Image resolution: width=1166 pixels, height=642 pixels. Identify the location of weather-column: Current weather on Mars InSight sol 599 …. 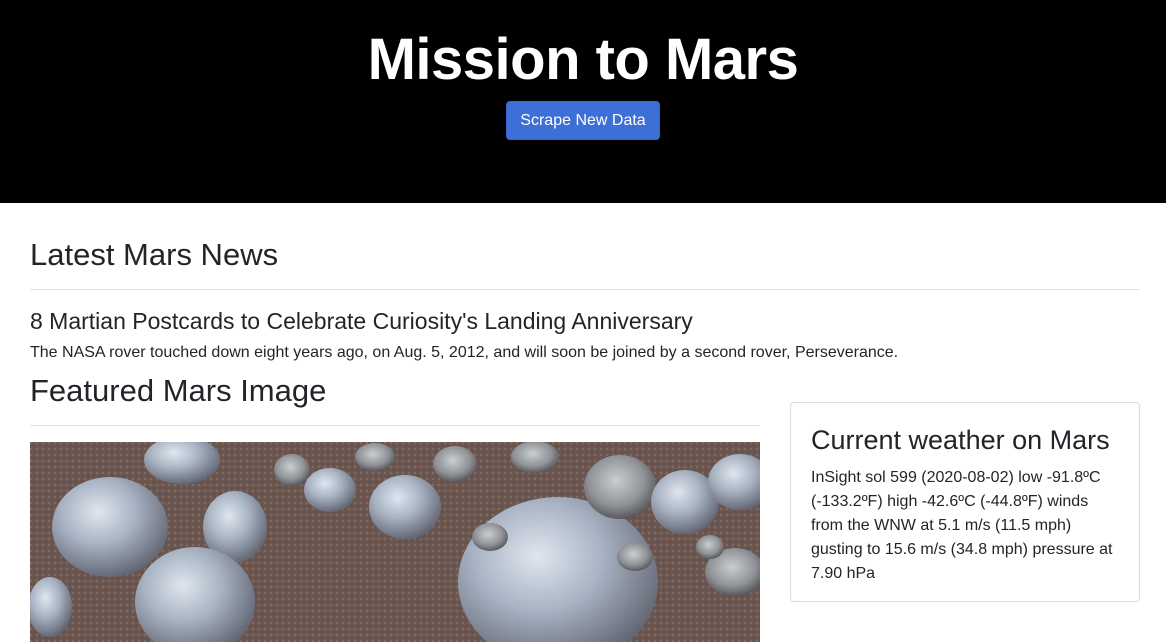
(965, 507).